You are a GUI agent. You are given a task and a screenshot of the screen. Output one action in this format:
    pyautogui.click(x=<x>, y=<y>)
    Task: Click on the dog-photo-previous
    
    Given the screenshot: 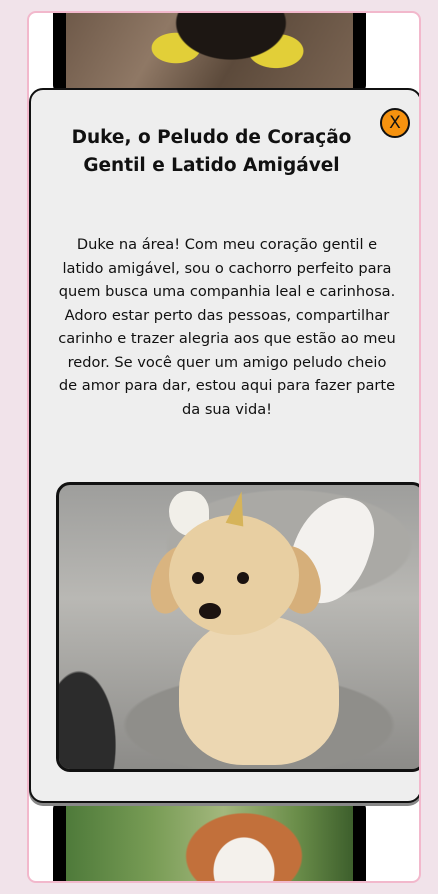 What is the action you would take?
    pyautogui.click(x=209, y=53)
    